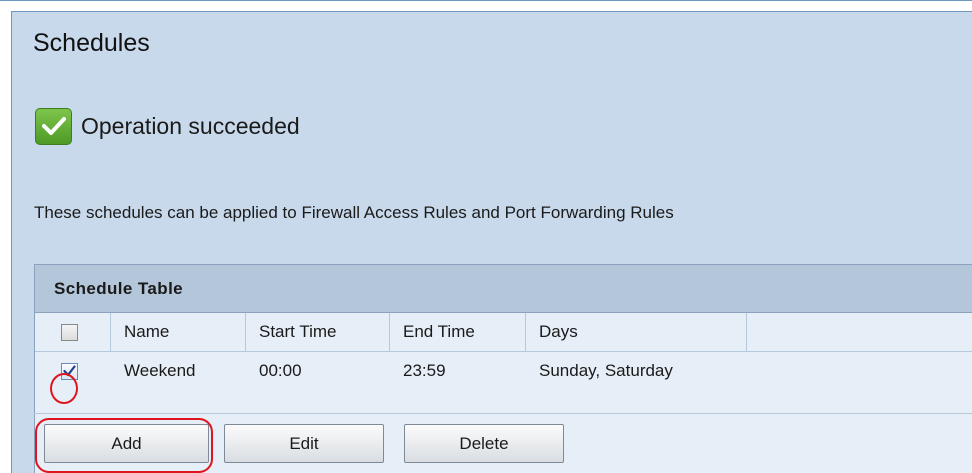 The image size is (972, 473). Describe the element at coordinates (859, 371) in the screenshot. I see `cell-spacer` at that location.